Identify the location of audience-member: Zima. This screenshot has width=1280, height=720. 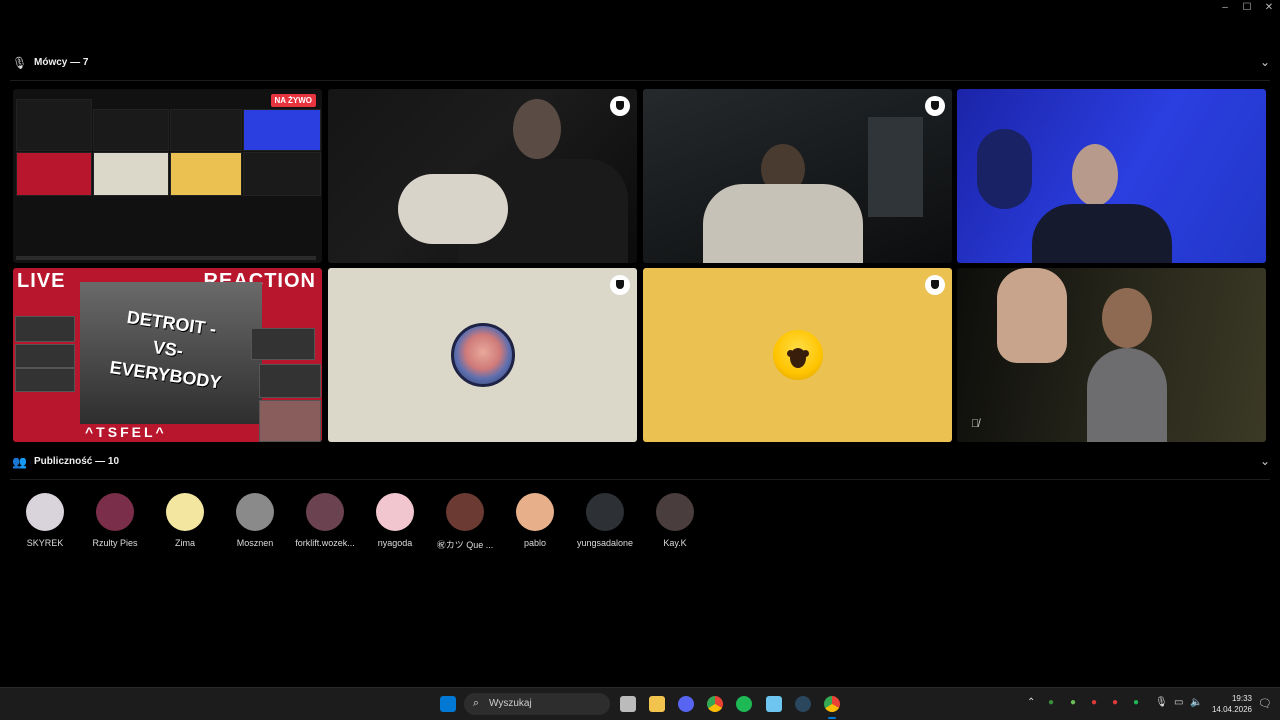
(185, 520).